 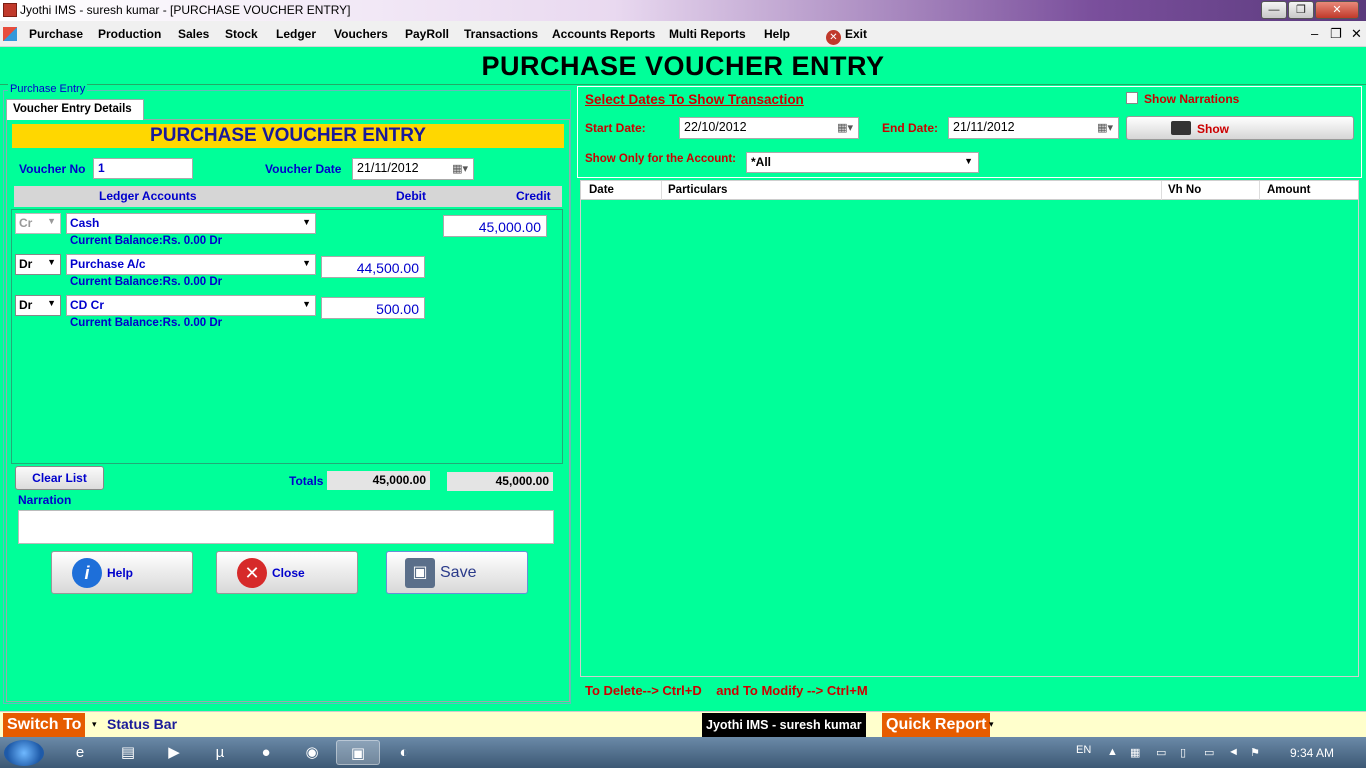 I want to click on menu-transactions: Transactions, so click(x=501, y=34).